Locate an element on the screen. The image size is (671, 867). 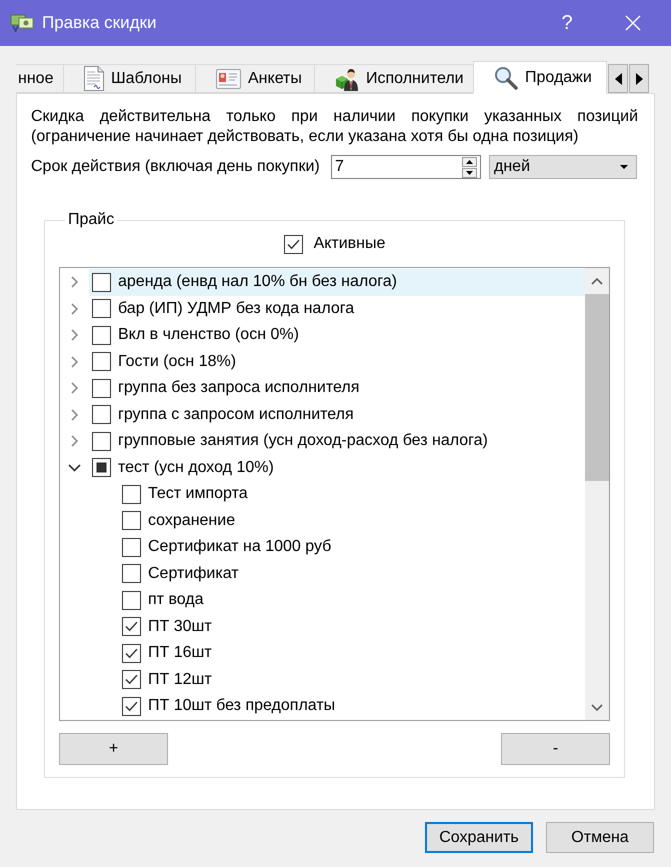
banknote-icon is located at coordinates (22, 23).